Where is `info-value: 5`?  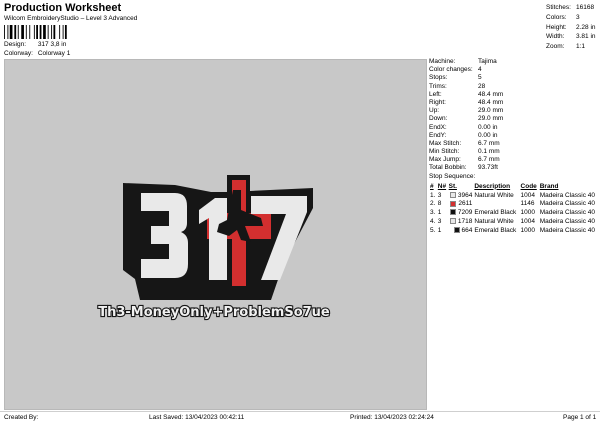
info-value: 5 is located at coordinates (480, 78).